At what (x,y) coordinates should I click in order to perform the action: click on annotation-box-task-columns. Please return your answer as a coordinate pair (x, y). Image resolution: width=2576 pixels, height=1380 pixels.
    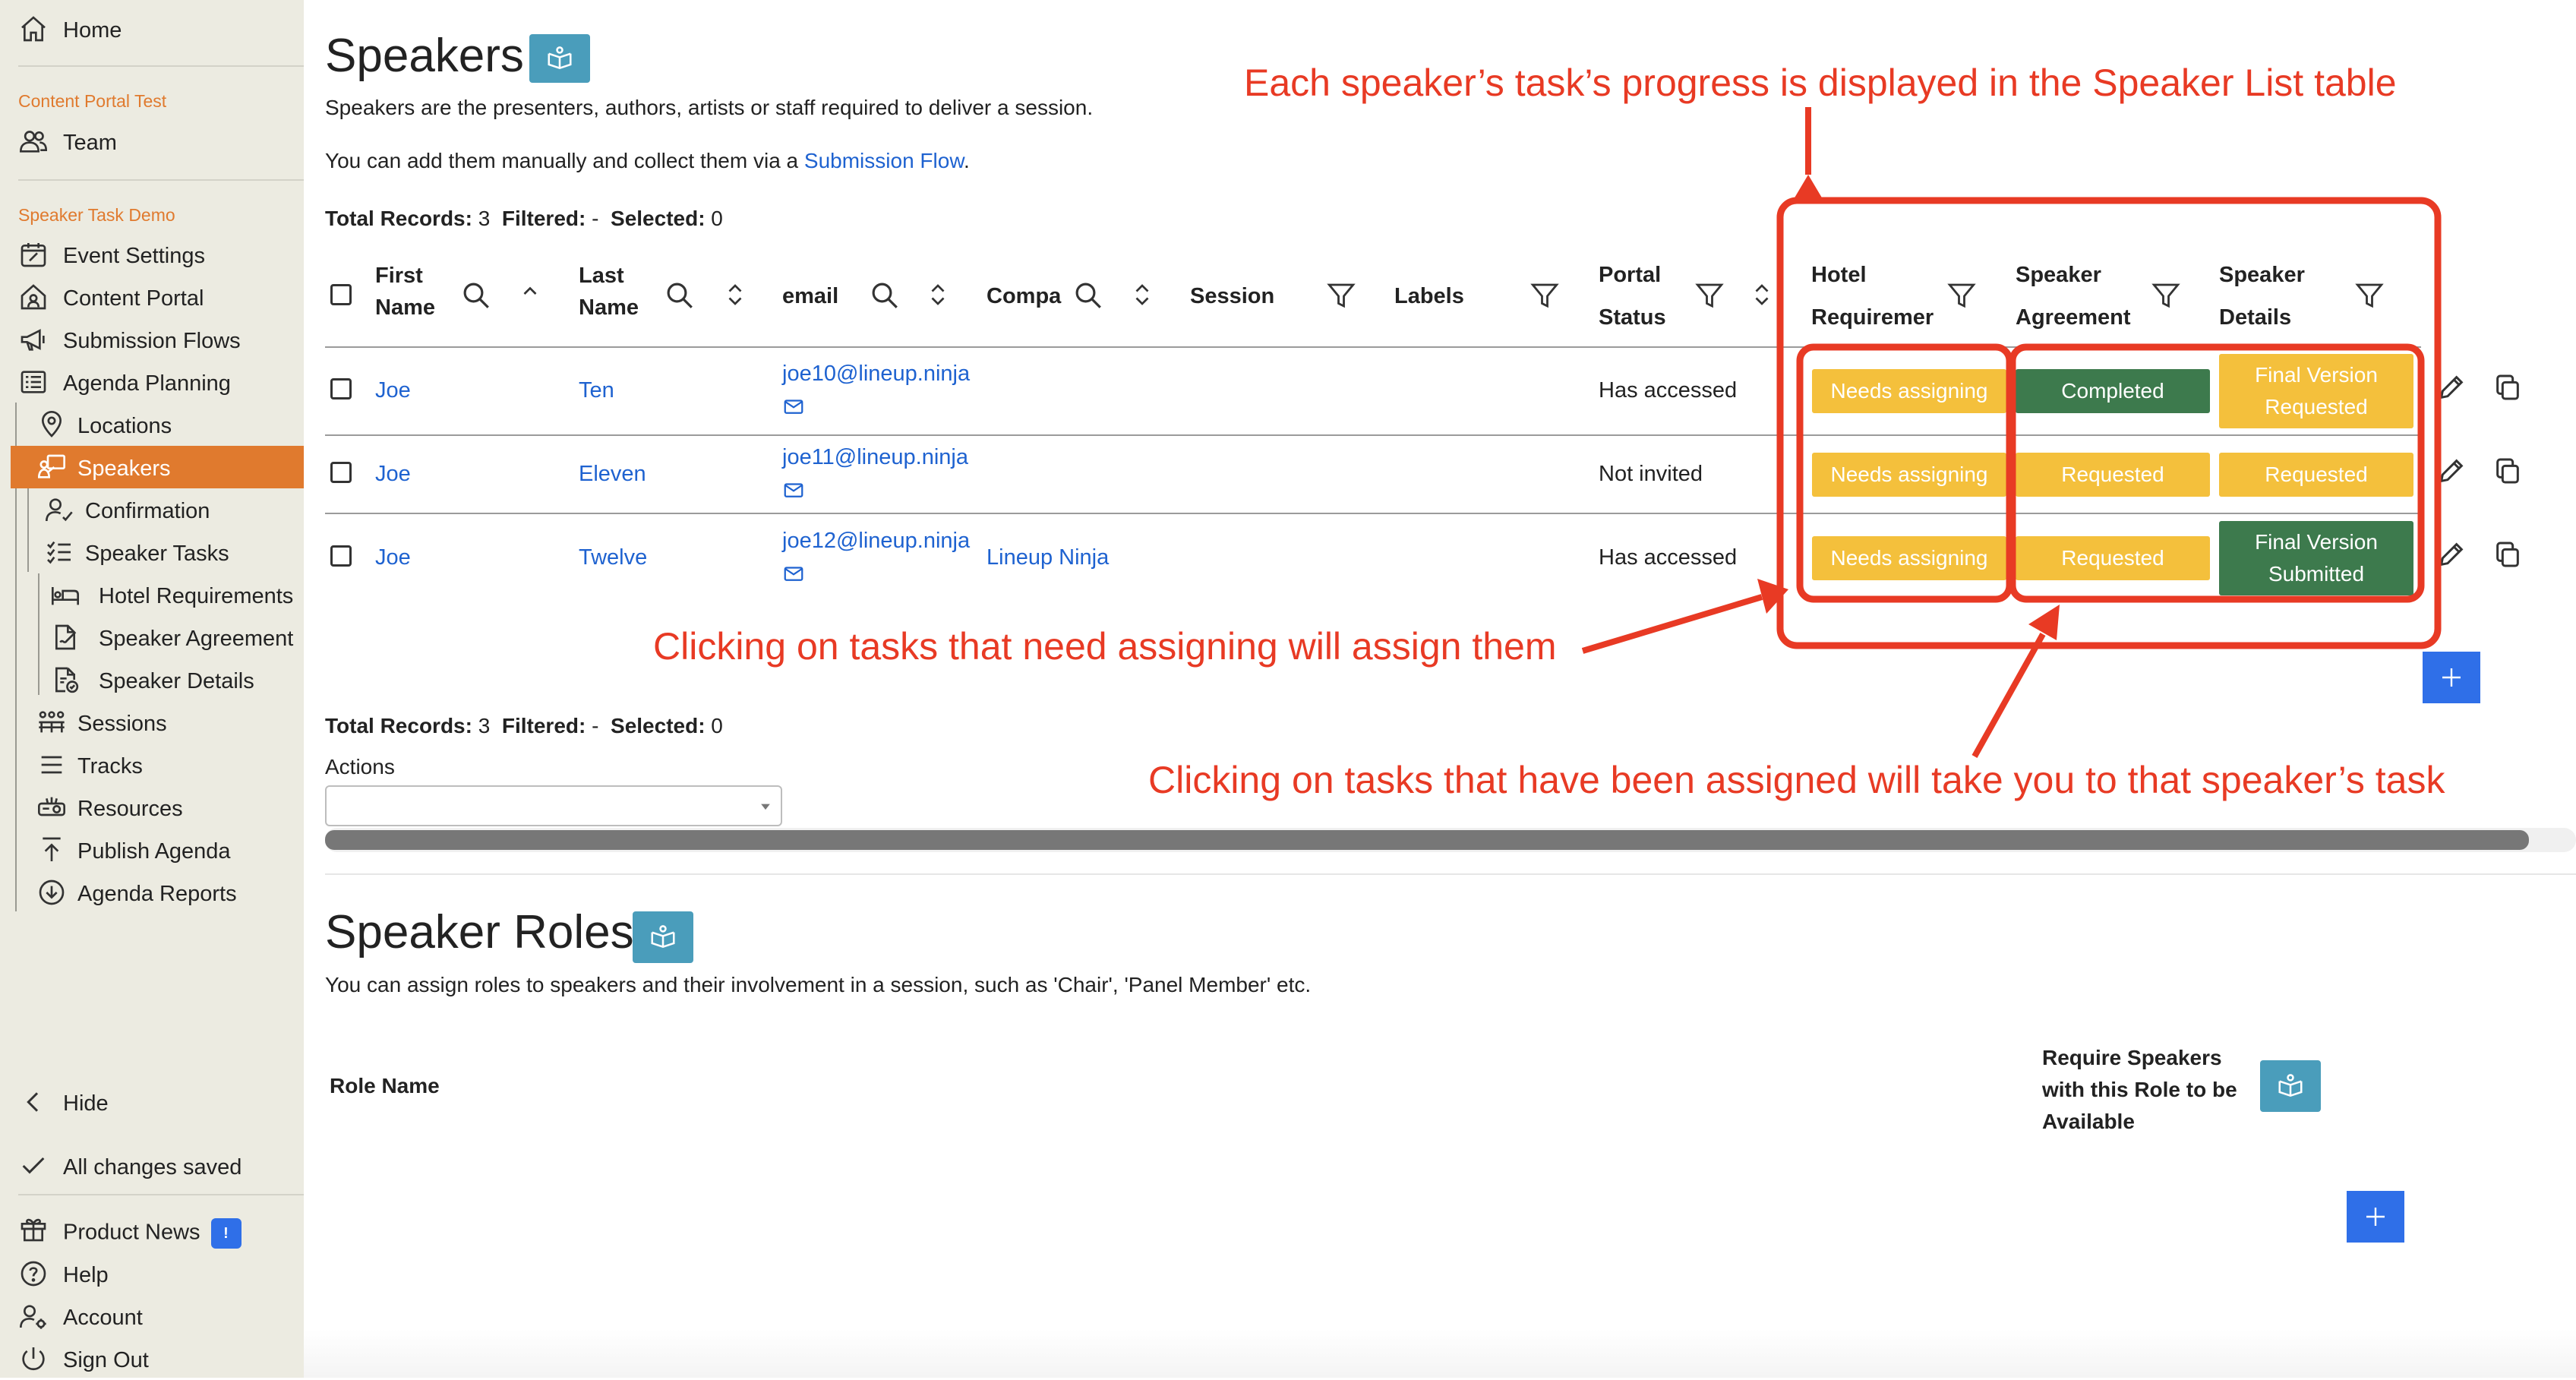
    Looking at the image, I should click on (2109, 423).